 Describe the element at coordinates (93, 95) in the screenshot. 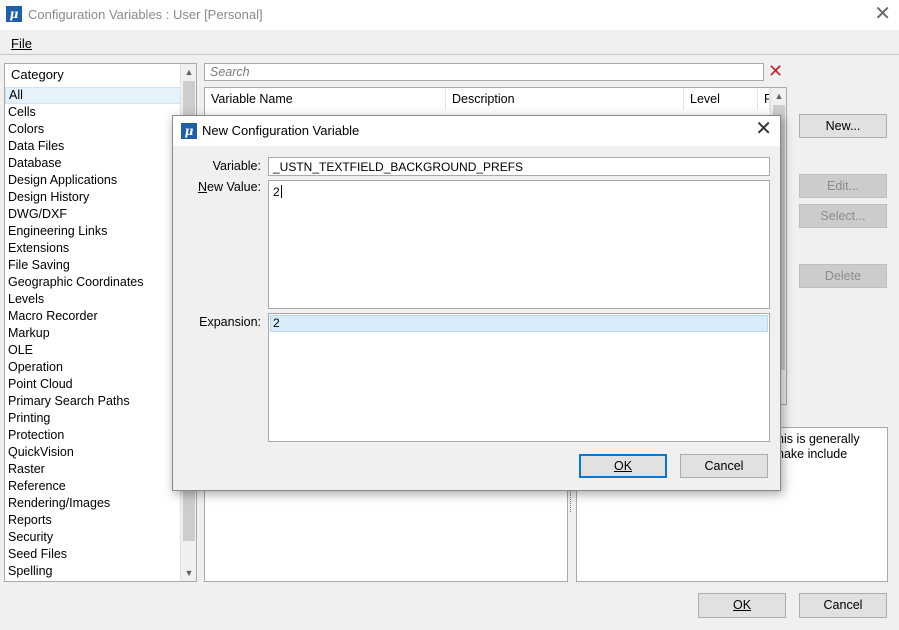

I see `category-item: All` at that location.